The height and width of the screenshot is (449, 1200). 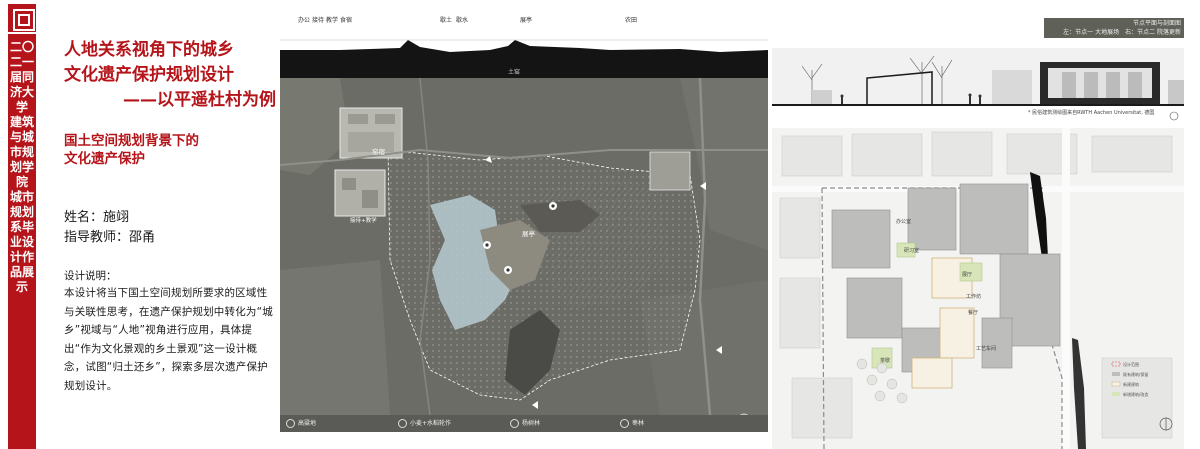 What do you see at coordinates (304, 20) in the screenshot?
I see `map-top-label: 办公` at bounding box center [304, 20].